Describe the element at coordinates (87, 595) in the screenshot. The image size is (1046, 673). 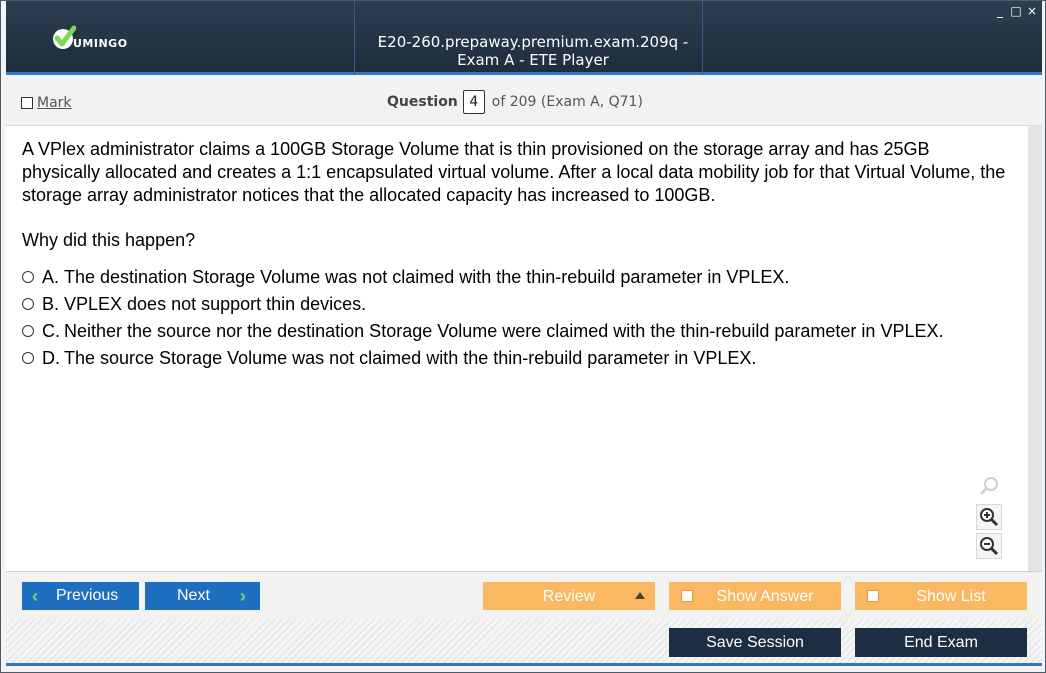
I see `previous-label: Previous` at that location.